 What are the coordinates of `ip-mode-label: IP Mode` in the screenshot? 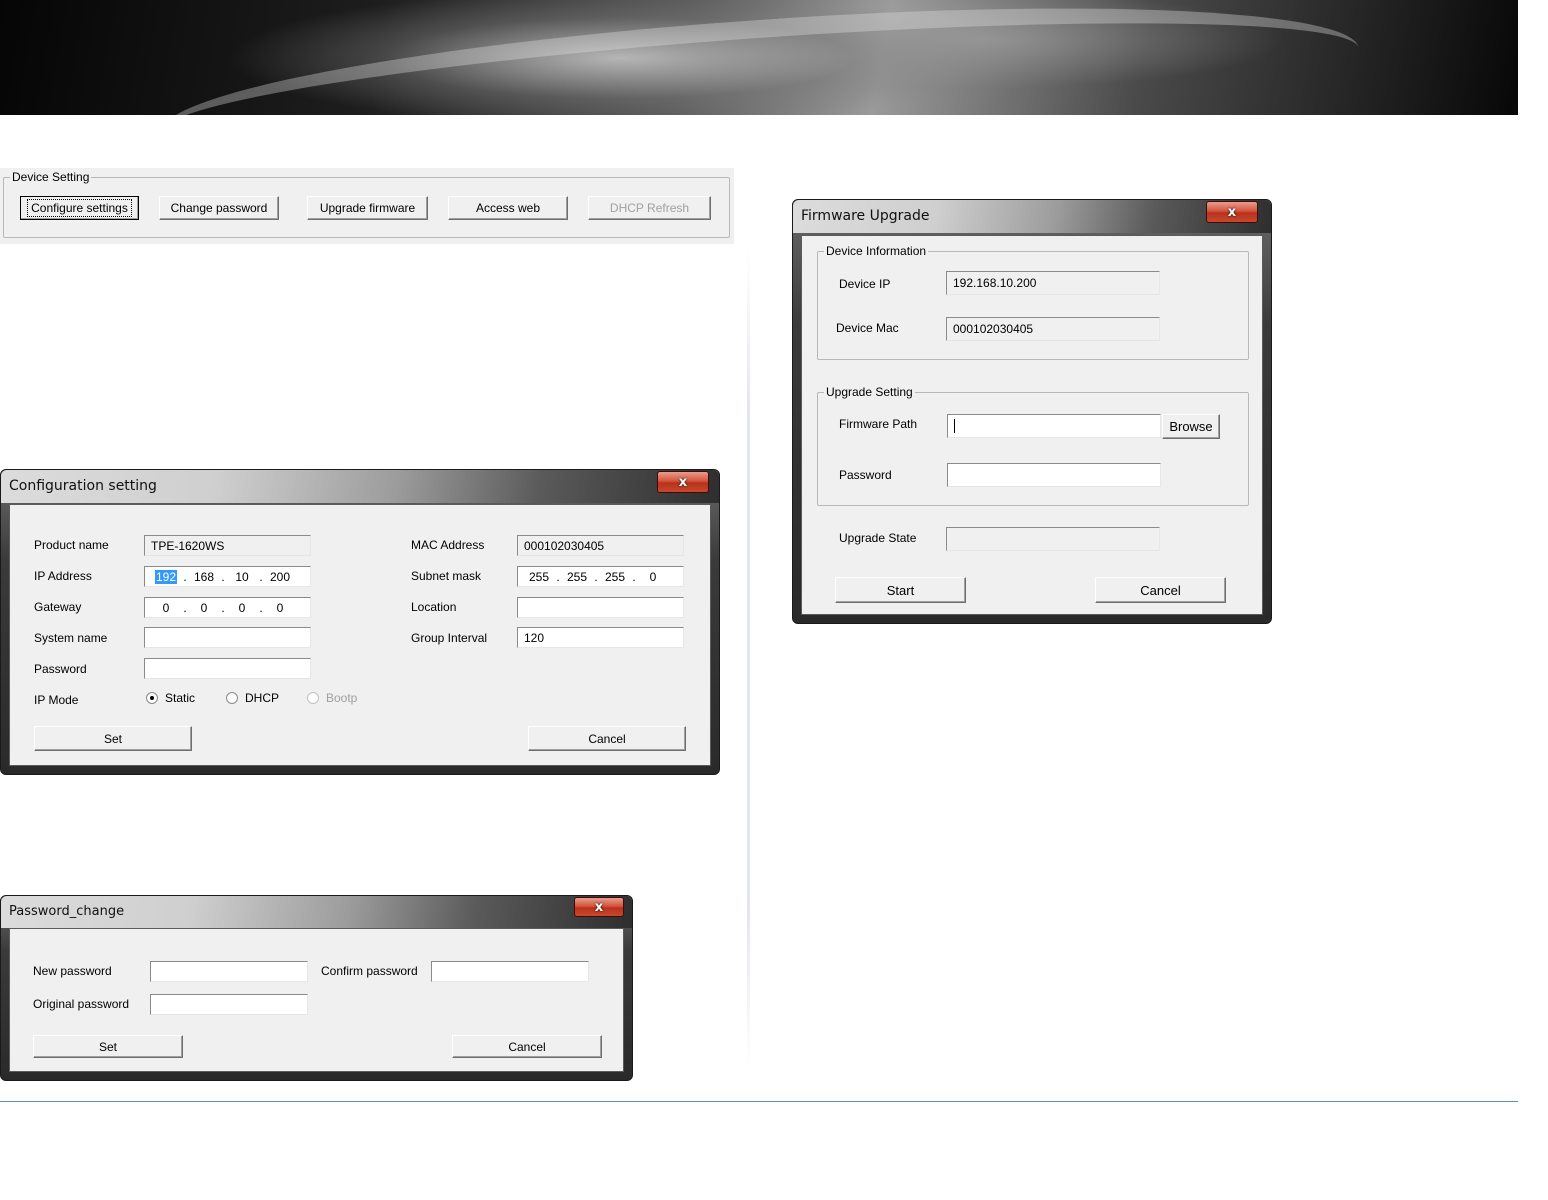 It's located at (56, 700).